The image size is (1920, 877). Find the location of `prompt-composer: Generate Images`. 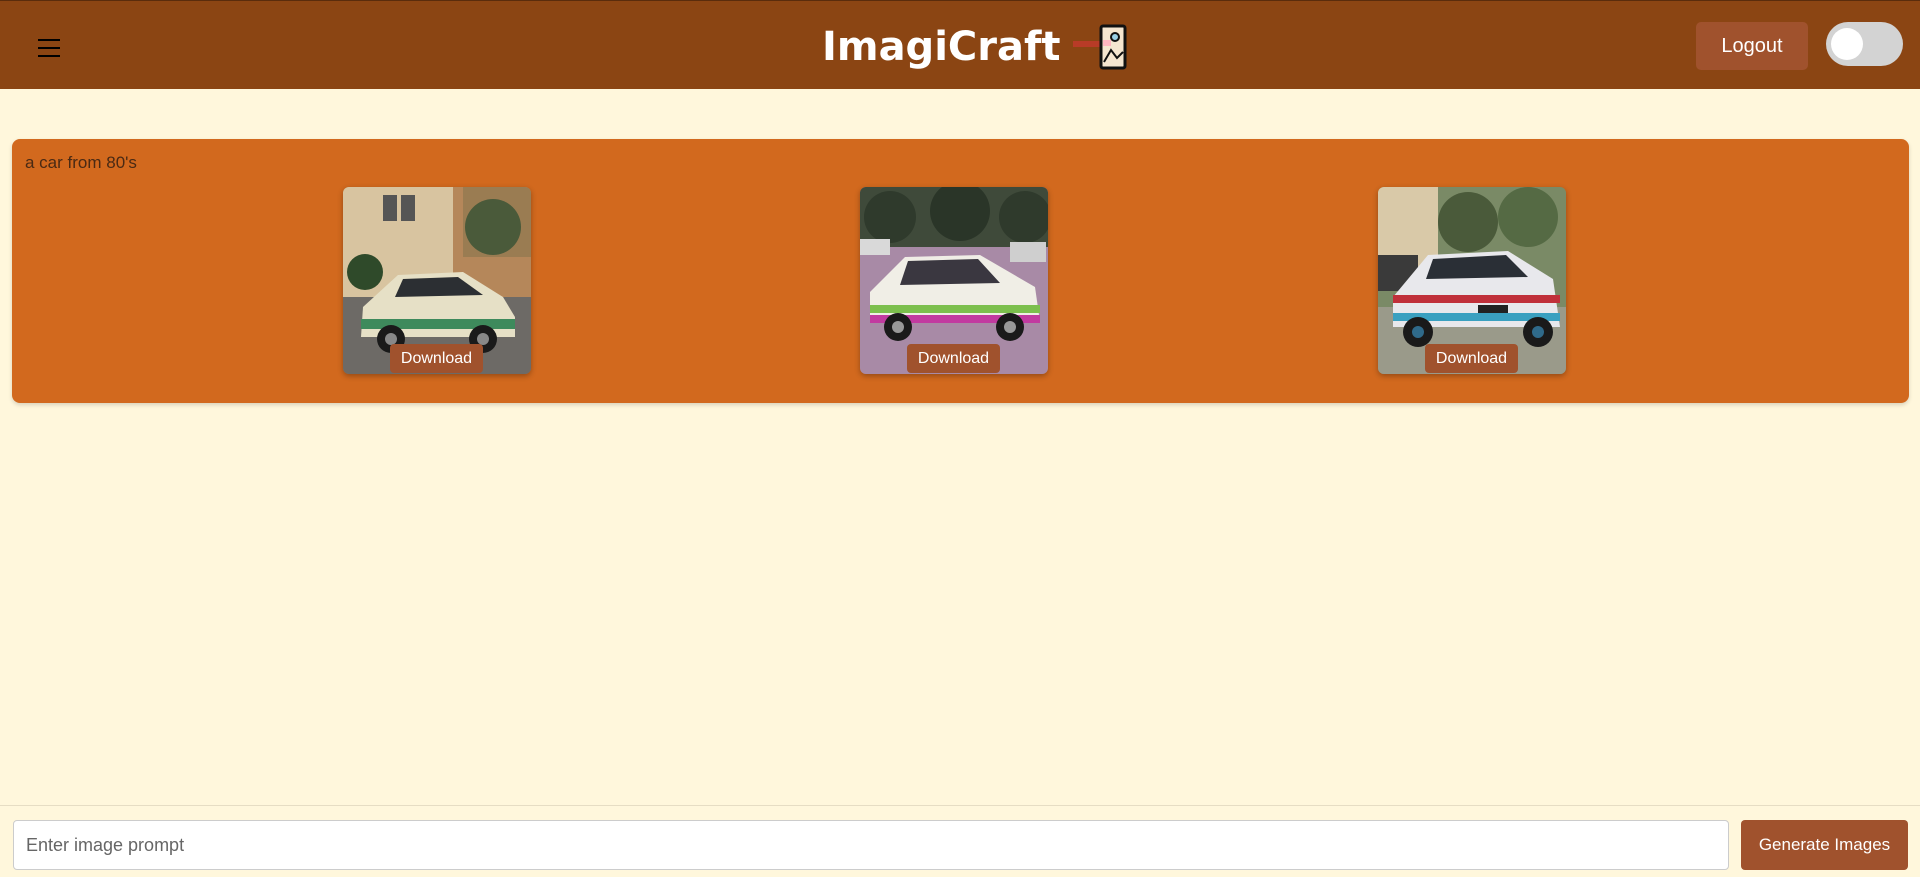

prompt-composer: Generate Images is located at coordinates (960, 841).